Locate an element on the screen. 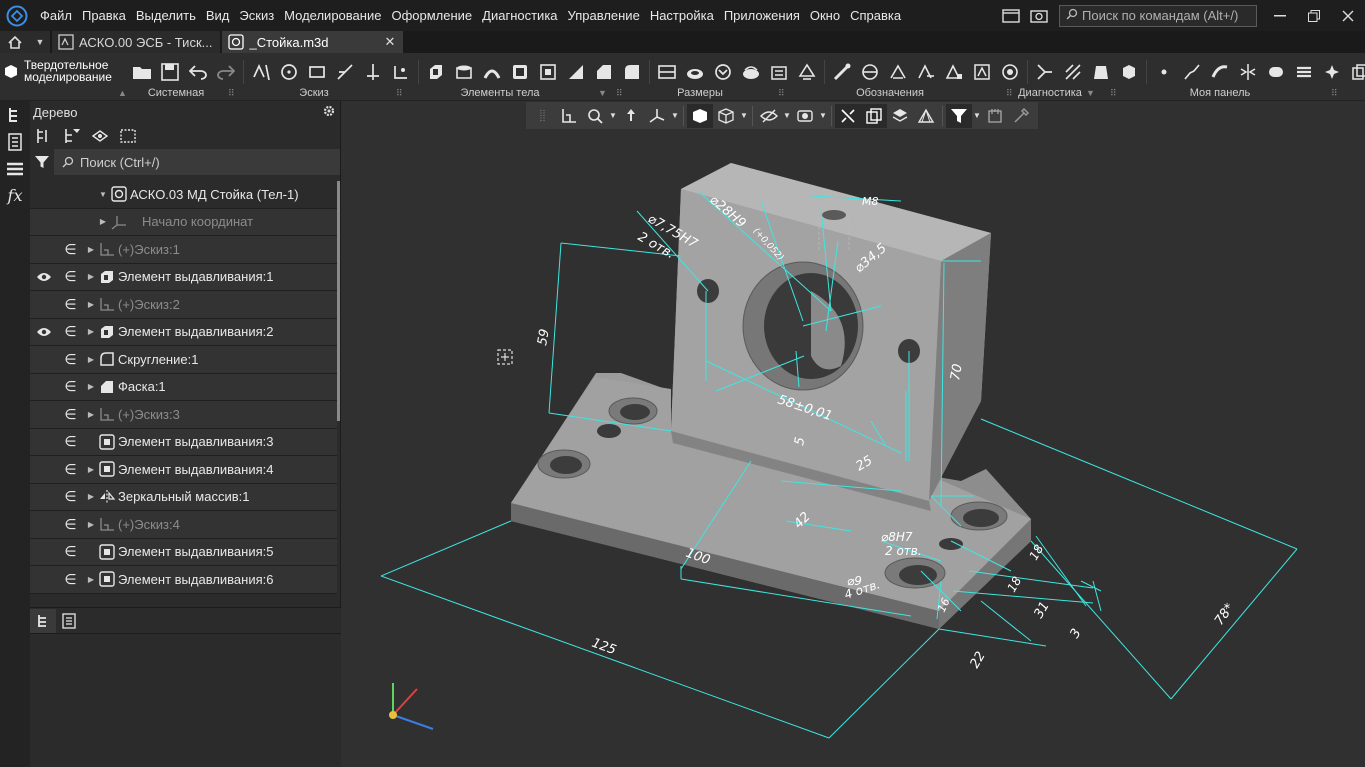 This screenshot has width=1365, height=767. tree-item-cut-extrude: ∈ Элемент выдавливания:3 is located at coordinates (183, 442).